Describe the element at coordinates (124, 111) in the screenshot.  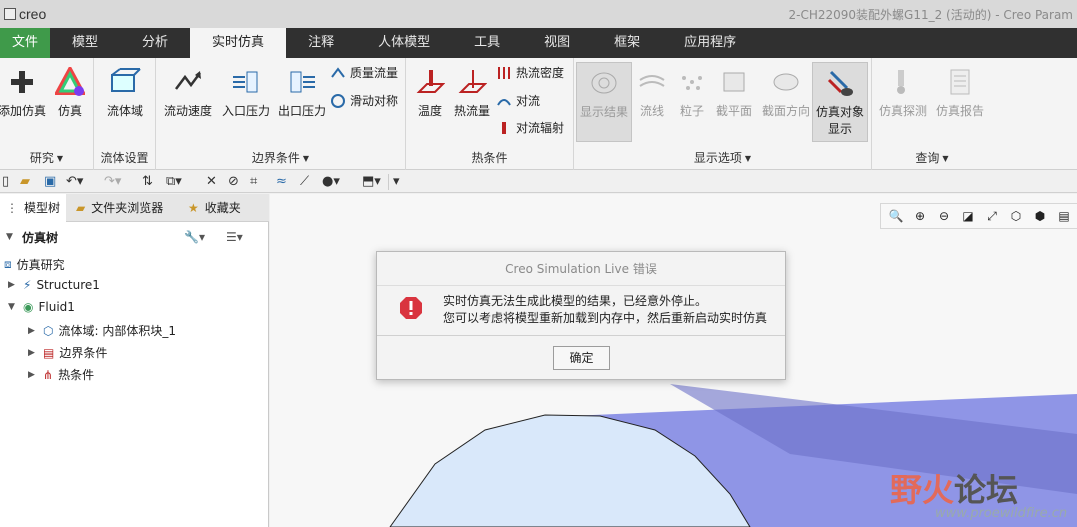
I see `fluid-domain-label: 流体域` at that location.